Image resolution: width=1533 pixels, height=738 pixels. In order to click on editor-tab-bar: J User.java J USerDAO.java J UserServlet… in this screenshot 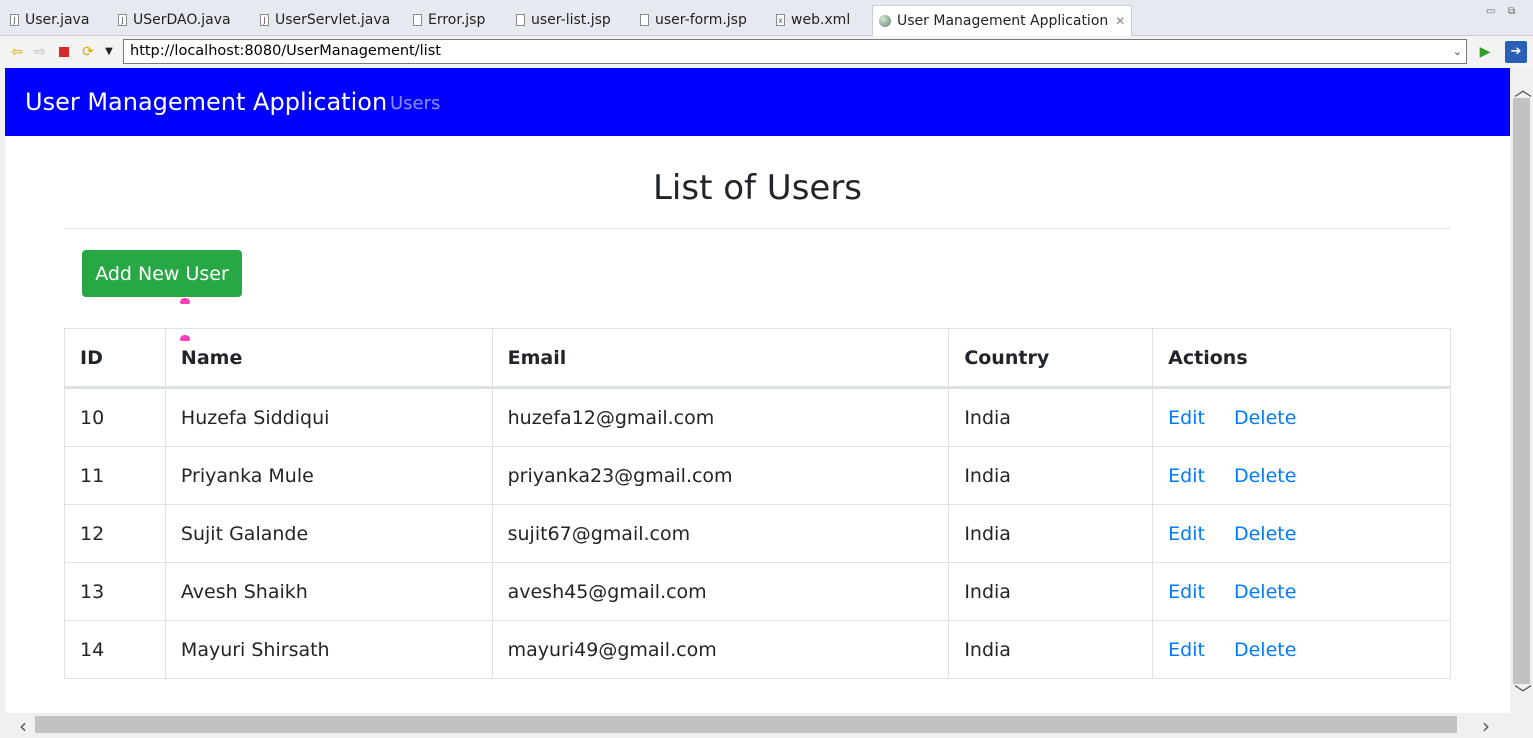, I will do `click(766, 18)`.